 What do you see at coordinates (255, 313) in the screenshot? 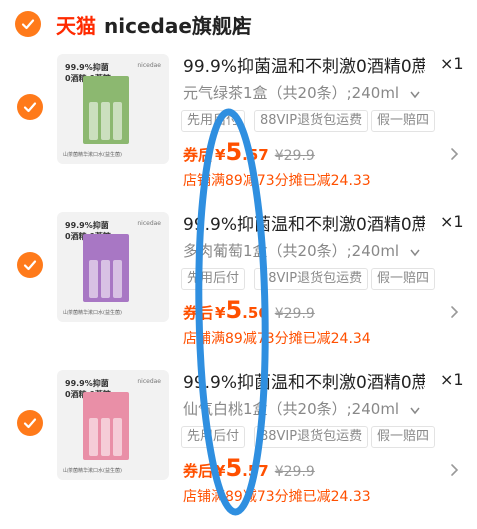
I see `price-decimal: .56` at bounding box center [255, 313].